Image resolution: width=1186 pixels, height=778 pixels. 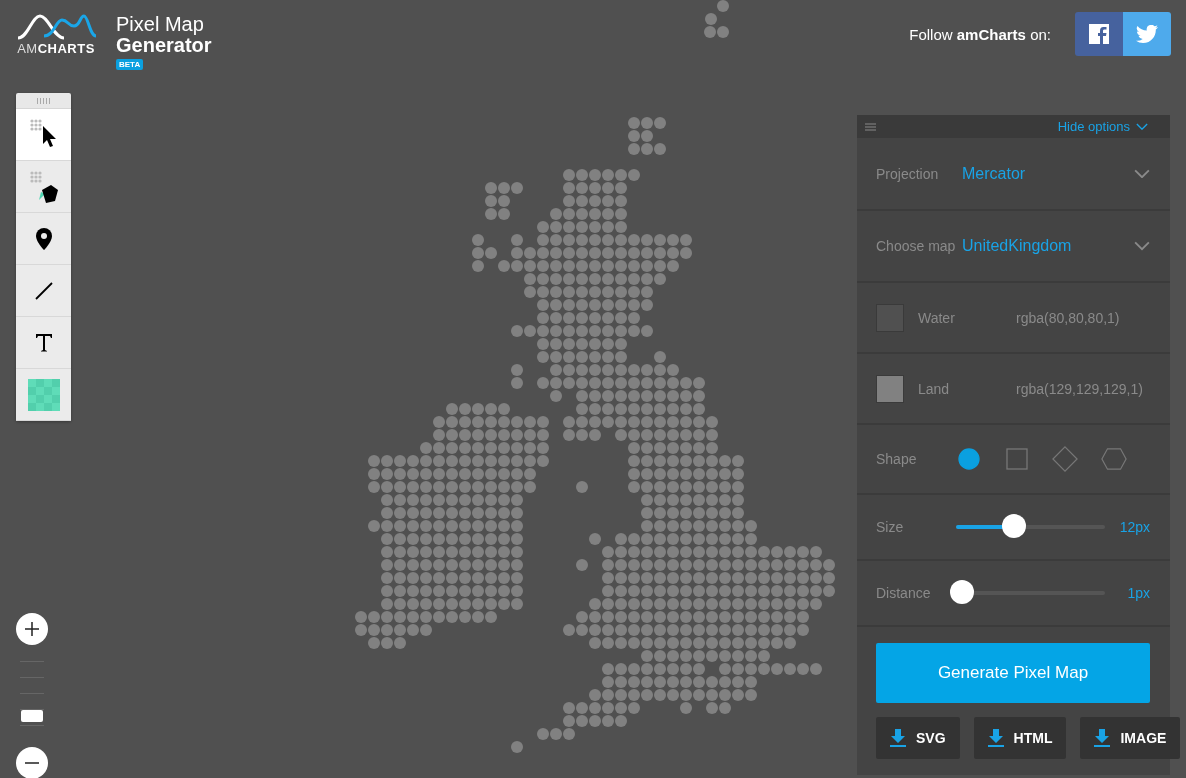 What do you see at coordinates (918, 738) in the screenshot?
I see `download-button: SVG` at bounding box center [918, 738].